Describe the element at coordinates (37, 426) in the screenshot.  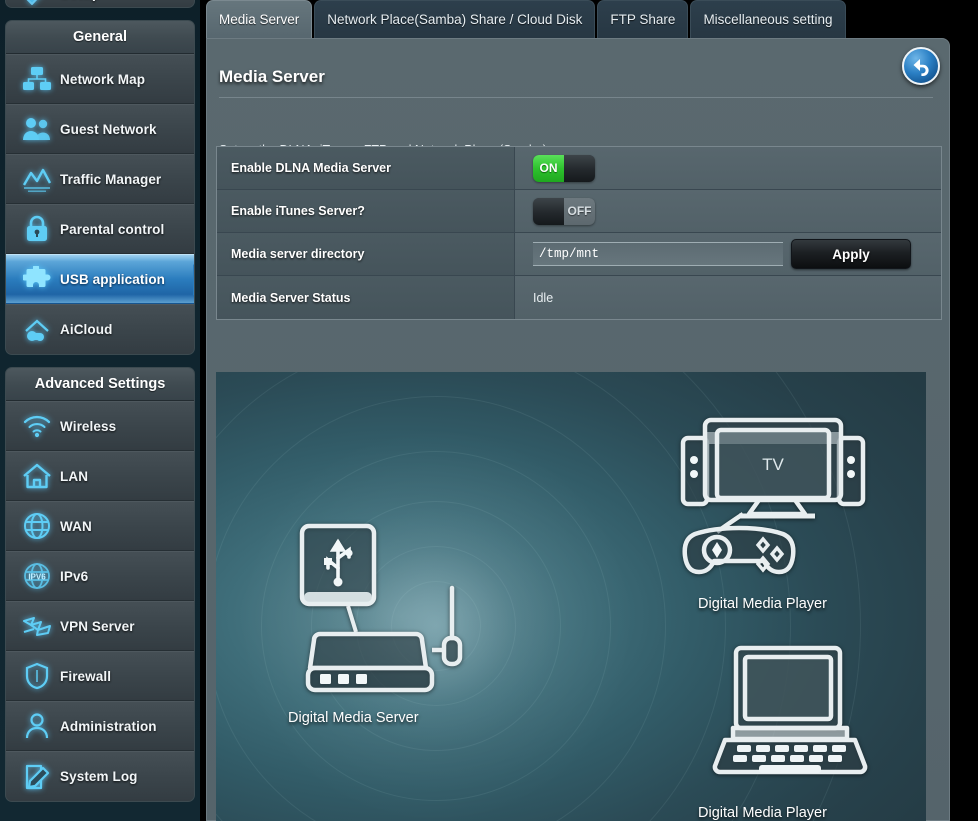
I see `wifi-icon` at that location.